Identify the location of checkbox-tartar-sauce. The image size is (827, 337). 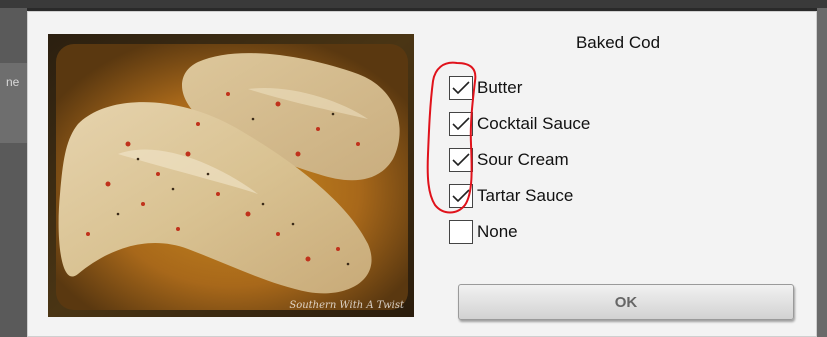
(461, 196).